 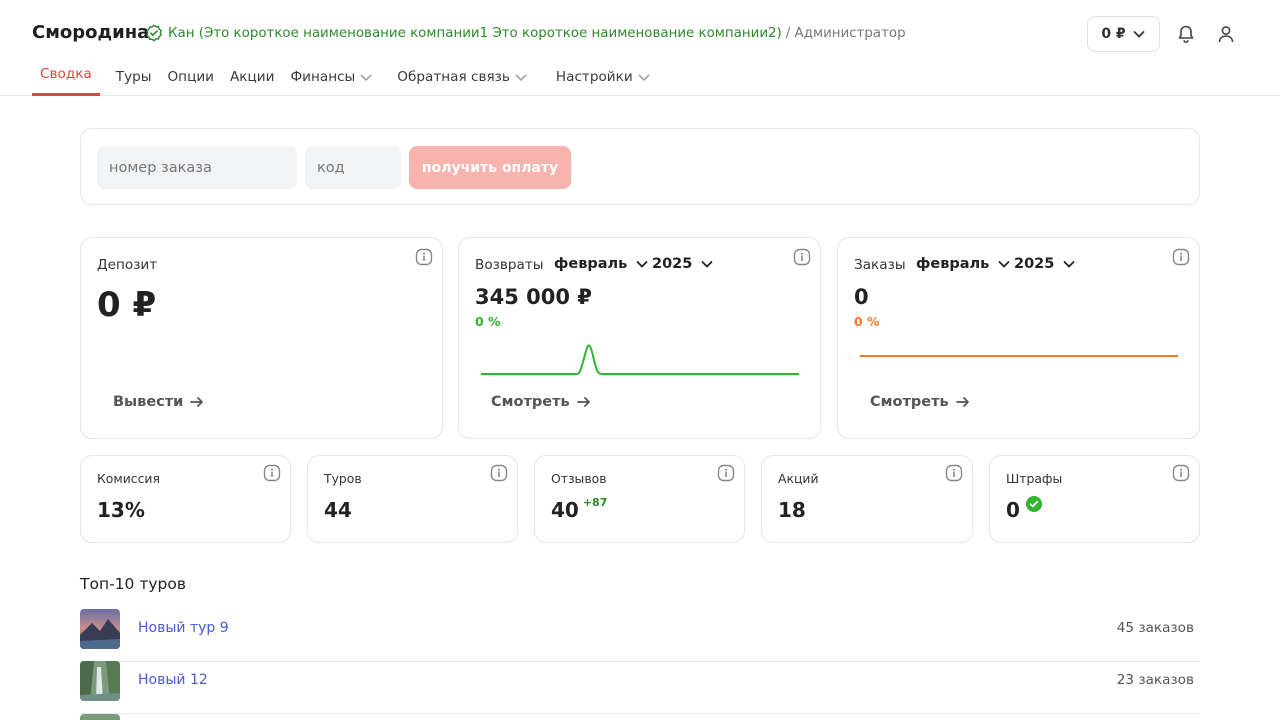 I want to click on stat-title: Туров, so click(x=343, y=478).